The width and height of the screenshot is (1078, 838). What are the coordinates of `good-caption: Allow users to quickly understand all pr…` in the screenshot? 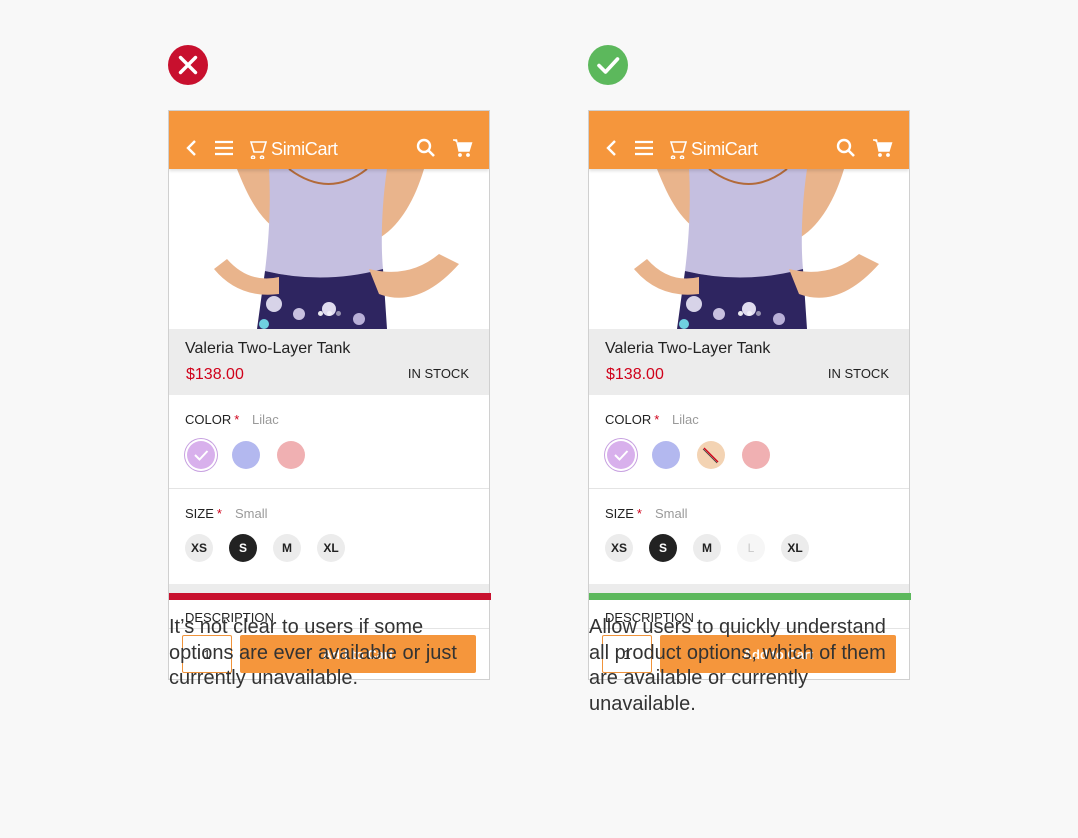 It's located at (737, 665).